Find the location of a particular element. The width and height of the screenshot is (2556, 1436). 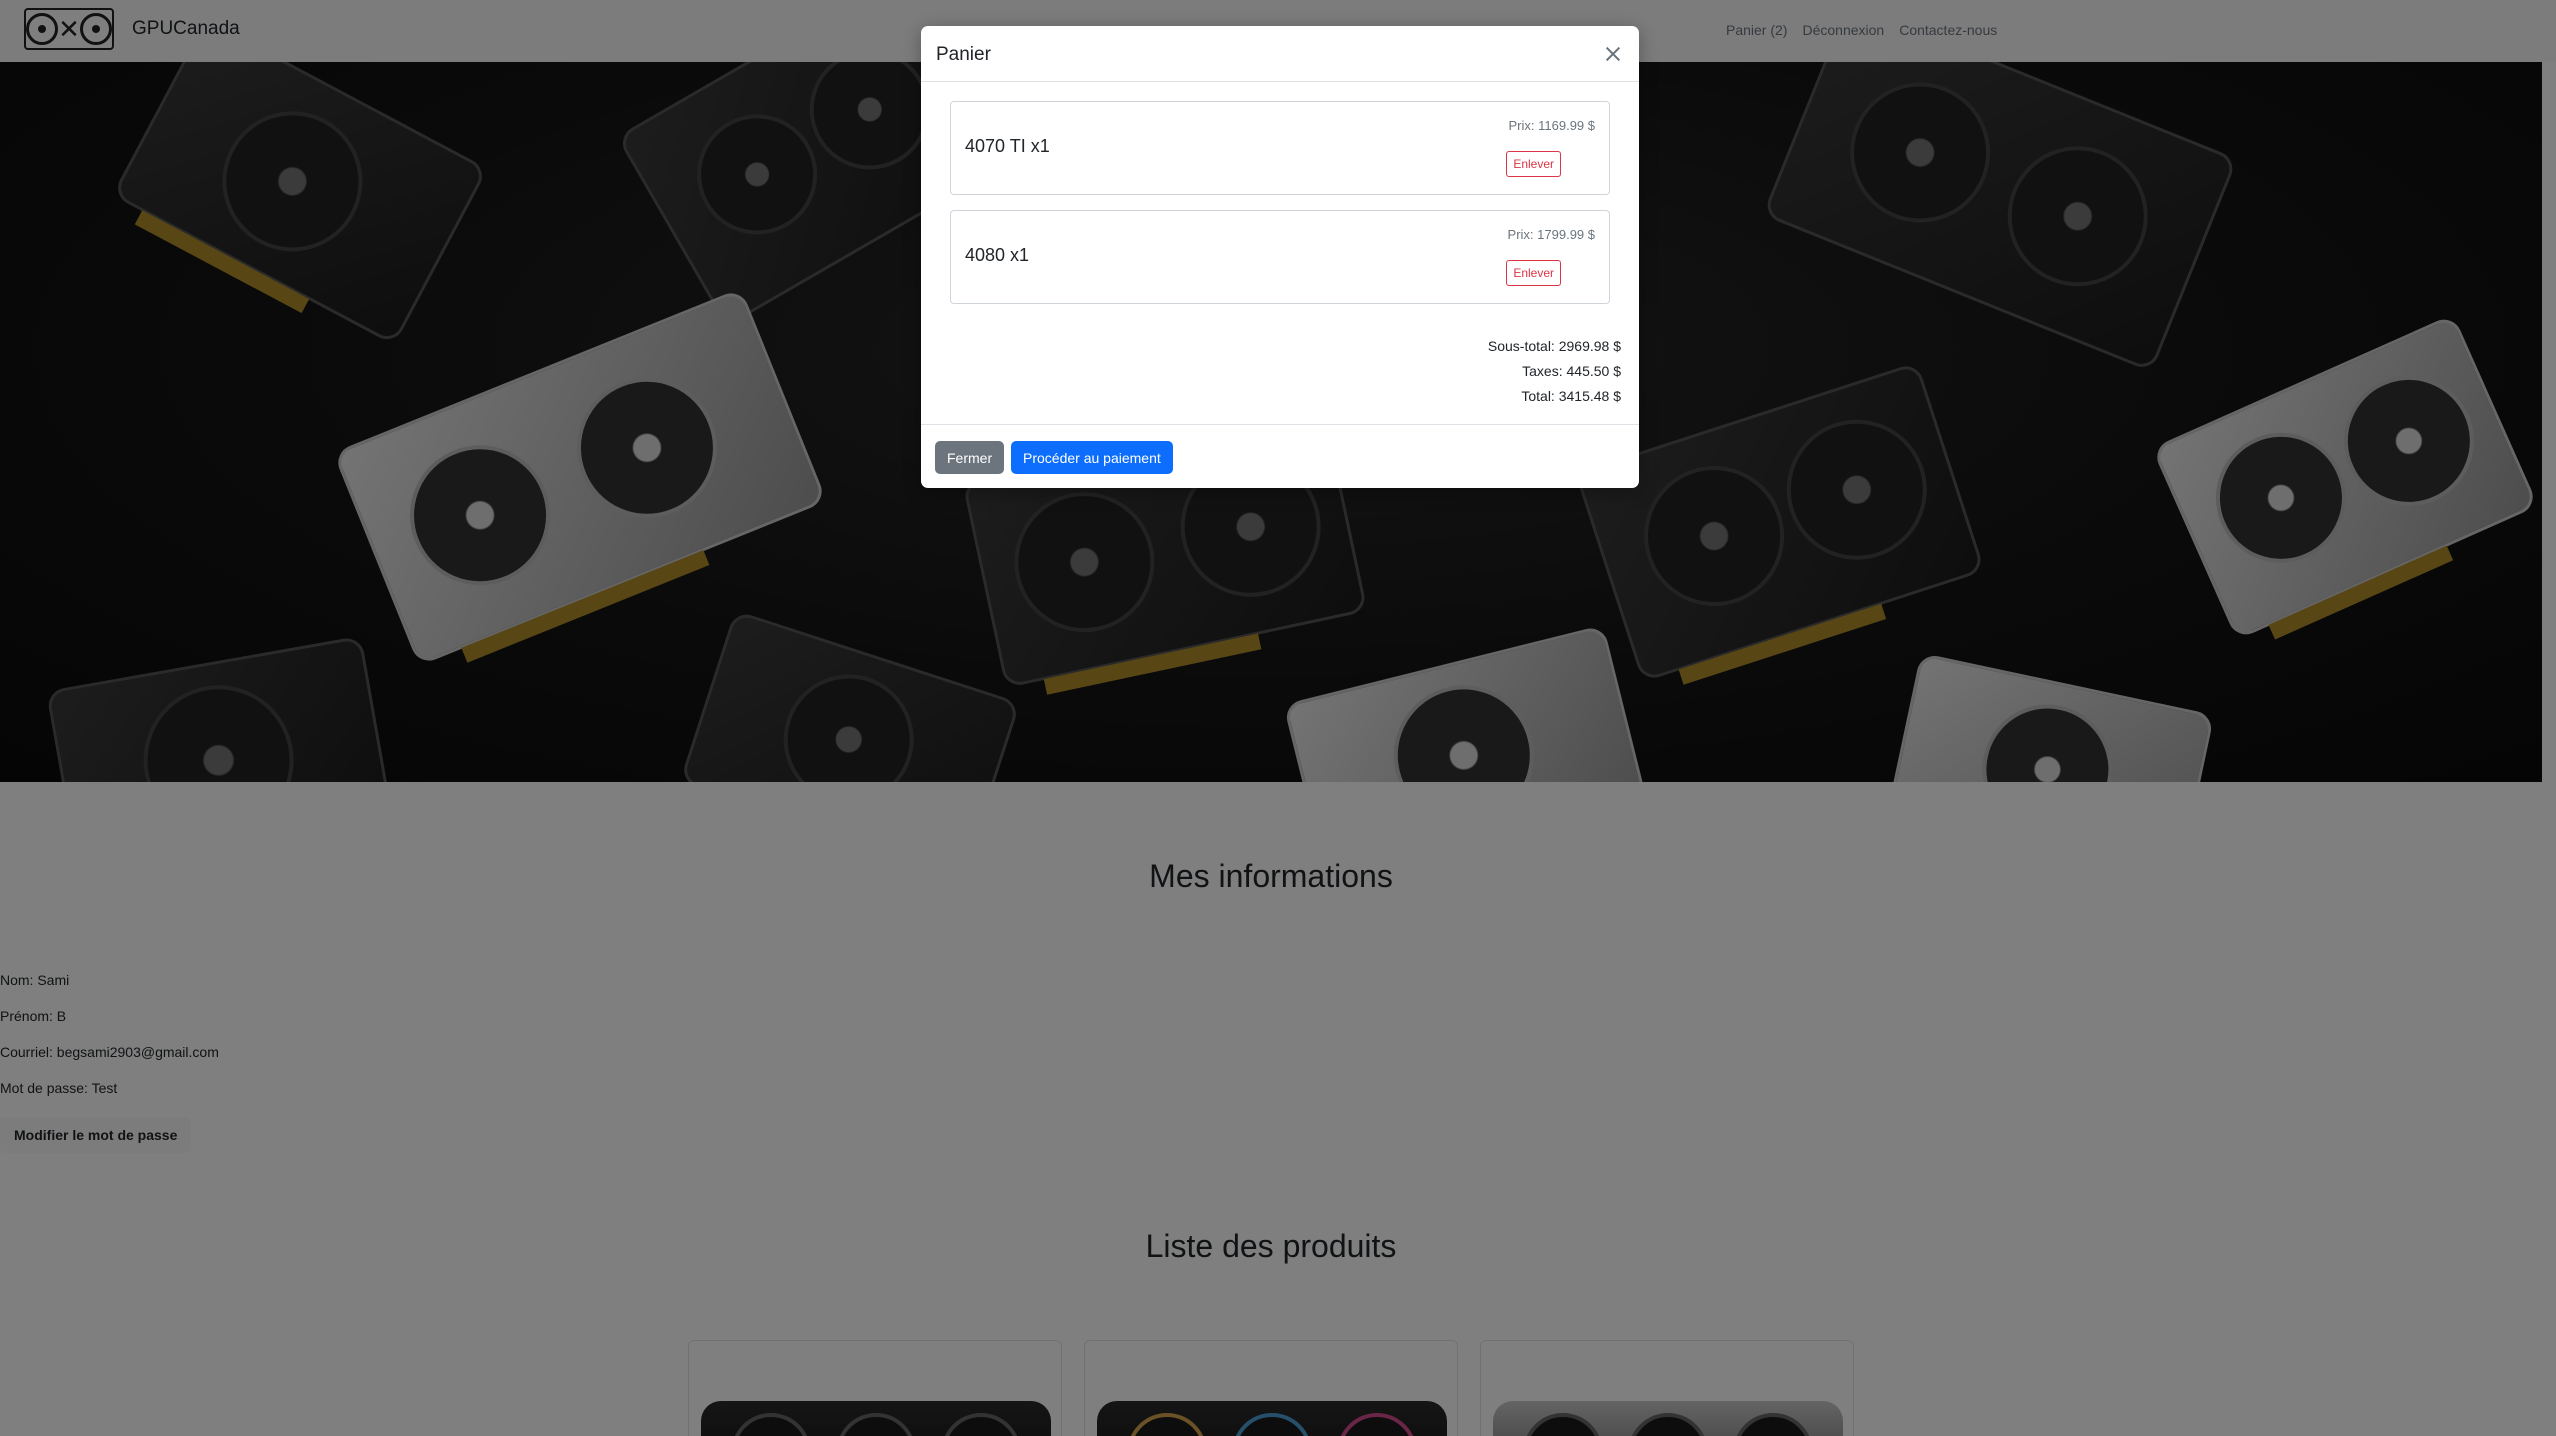

cart-total: Total: 3415.48 $ is located at coordinates (1571, 396).